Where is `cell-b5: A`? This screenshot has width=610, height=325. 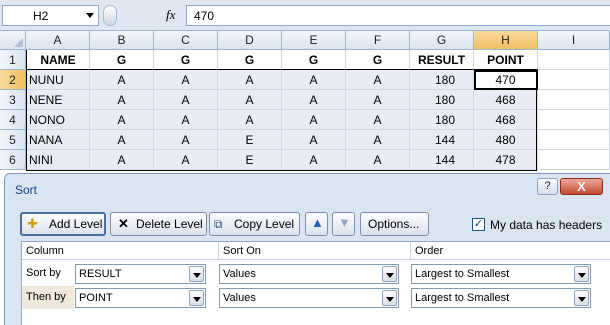
cell-b5: A is located at coordinates (122, 140).